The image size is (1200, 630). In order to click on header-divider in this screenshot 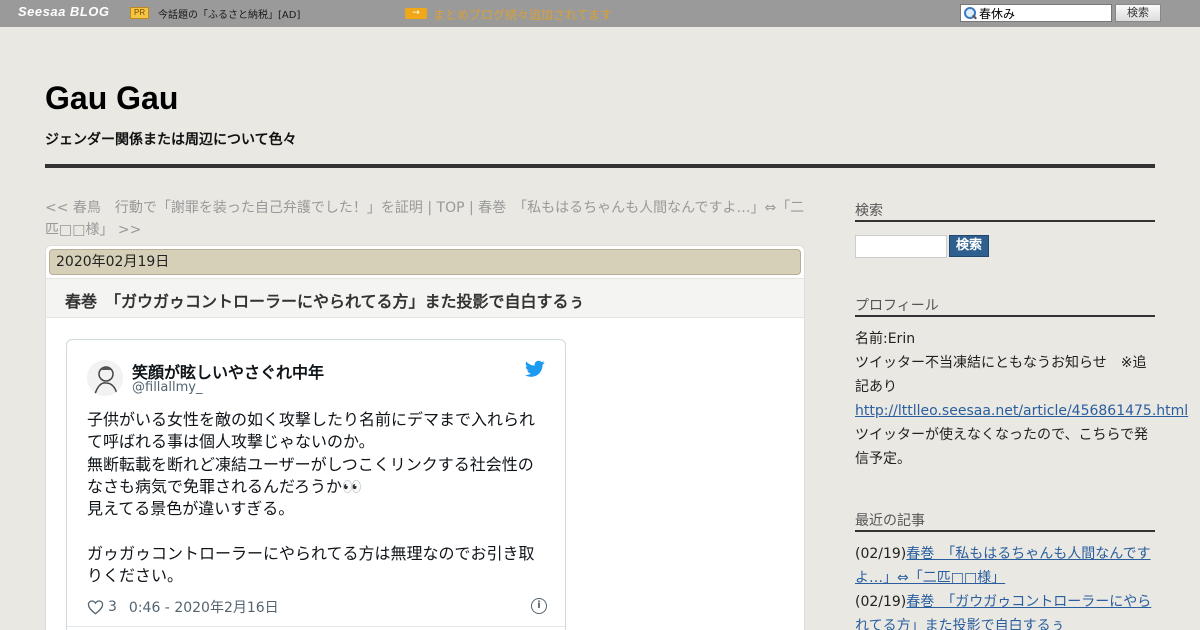, I will do `click(600, 166)`.